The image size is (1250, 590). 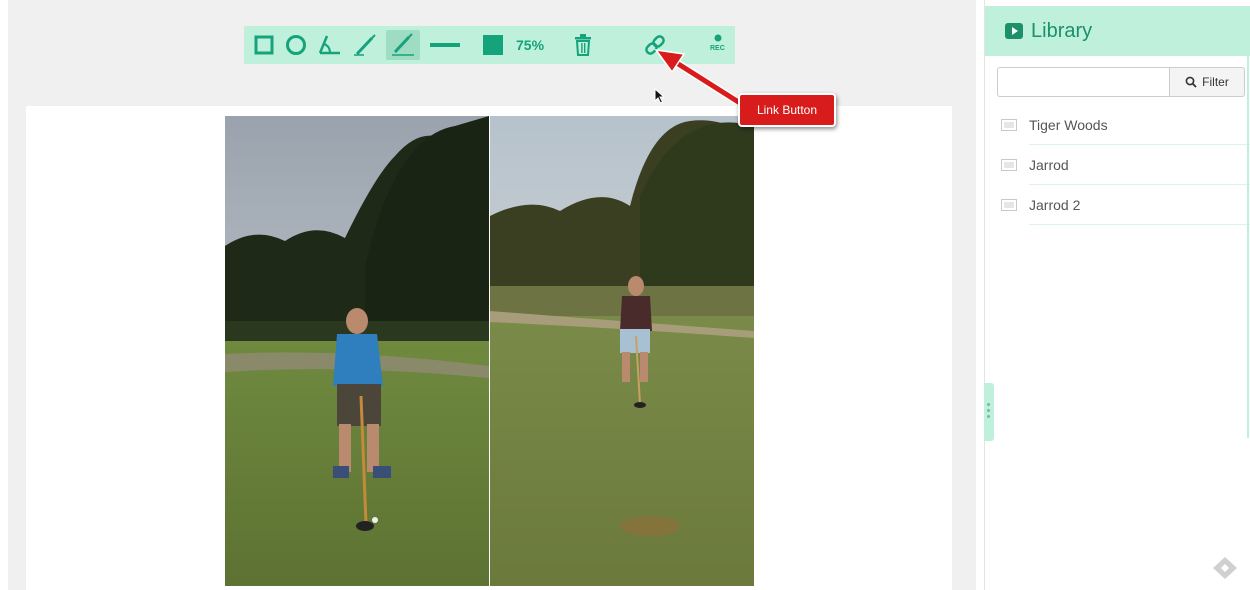 I want to click on link-icon, so click(x=655, y=45).